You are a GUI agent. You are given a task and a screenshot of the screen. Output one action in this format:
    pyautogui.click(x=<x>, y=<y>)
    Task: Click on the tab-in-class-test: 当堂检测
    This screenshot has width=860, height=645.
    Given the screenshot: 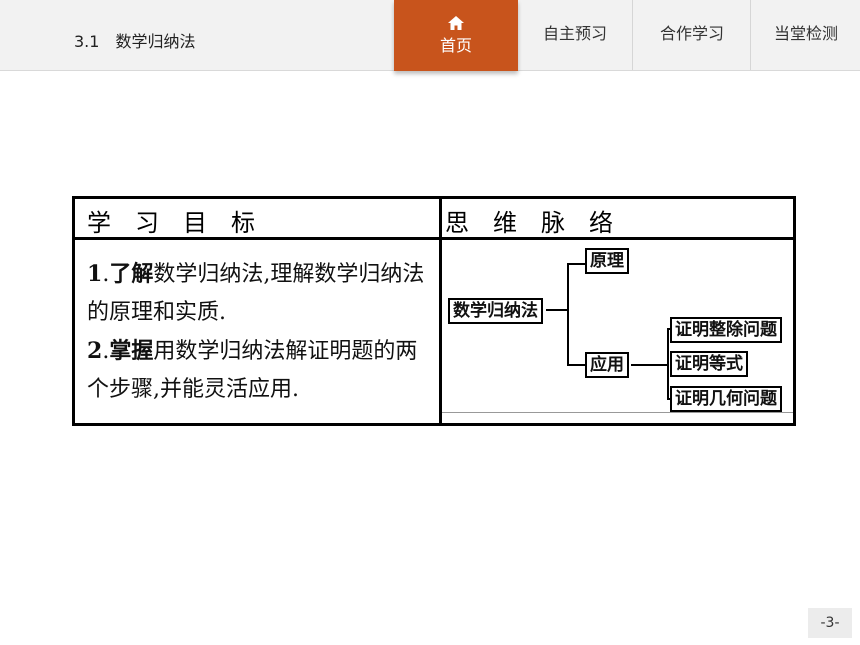 What is the action you would take?
    pyautogui.click(x=805, y=35)
    